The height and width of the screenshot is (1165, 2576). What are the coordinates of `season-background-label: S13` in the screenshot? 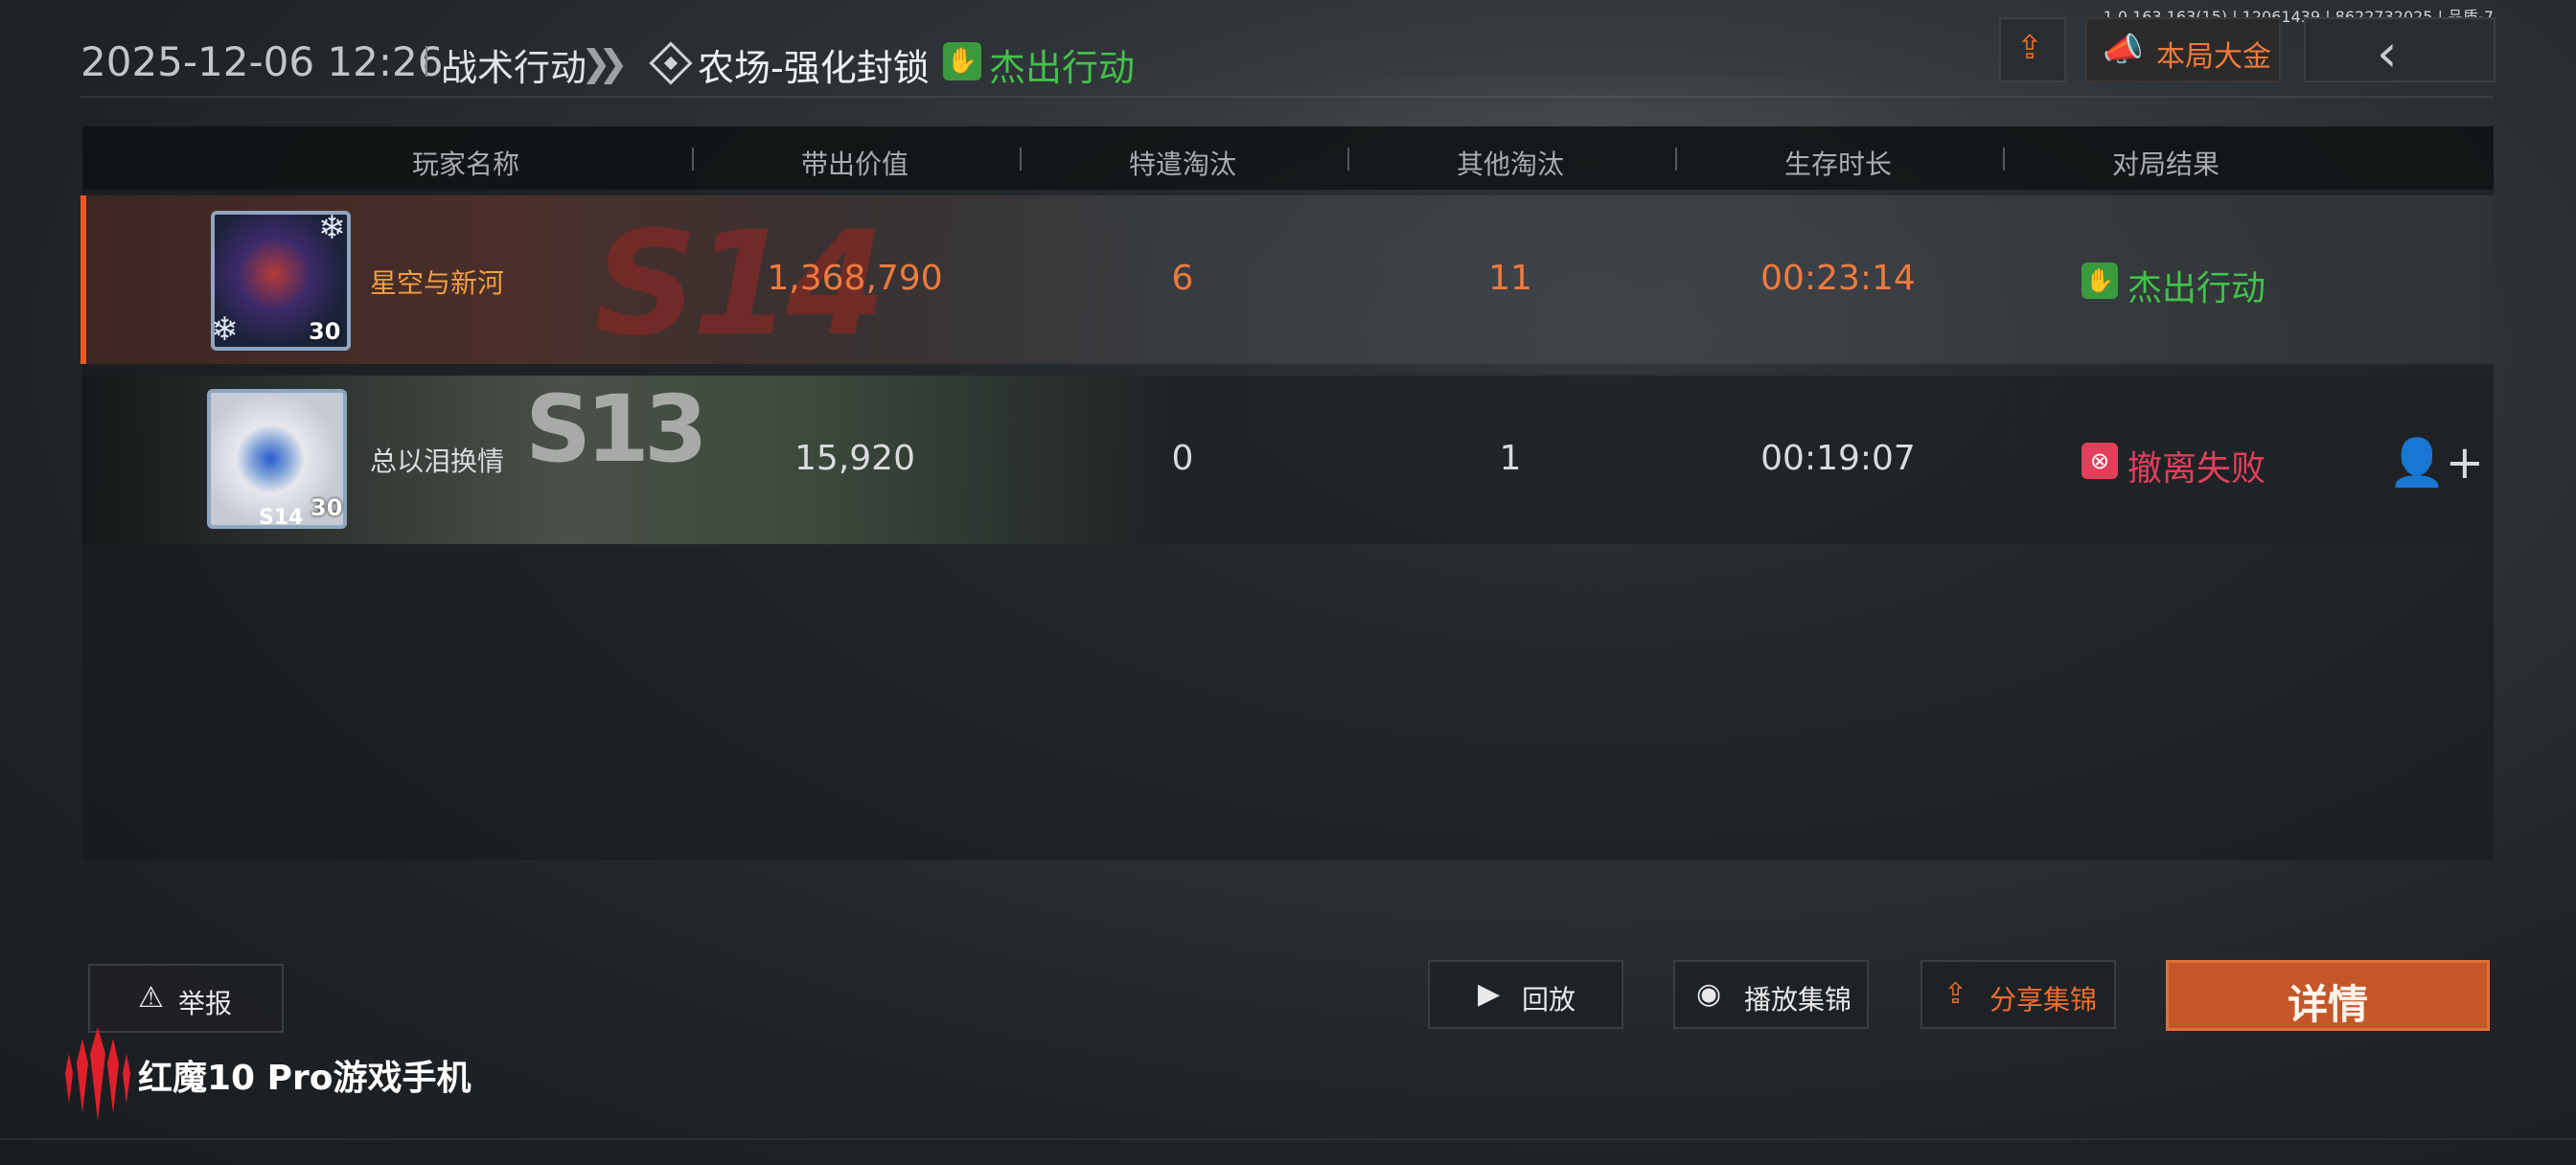 It's located at (616, 429).